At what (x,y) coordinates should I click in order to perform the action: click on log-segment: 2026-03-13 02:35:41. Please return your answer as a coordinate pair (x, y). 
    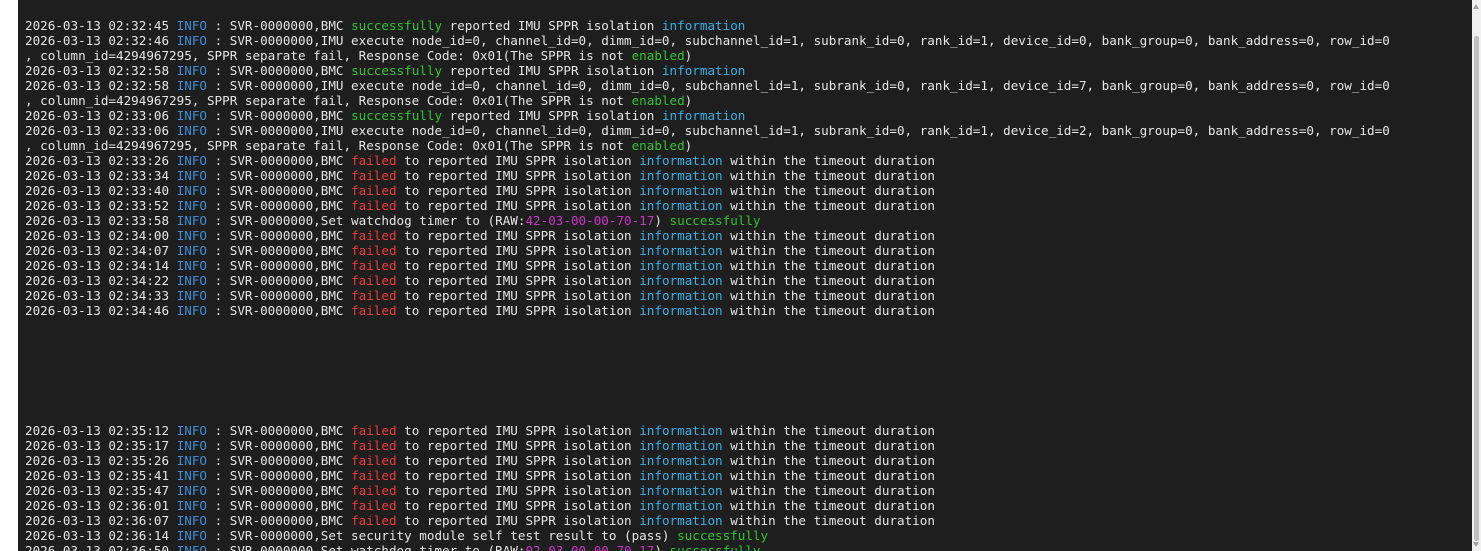
    Looking at the image, I should click on (101, 475).